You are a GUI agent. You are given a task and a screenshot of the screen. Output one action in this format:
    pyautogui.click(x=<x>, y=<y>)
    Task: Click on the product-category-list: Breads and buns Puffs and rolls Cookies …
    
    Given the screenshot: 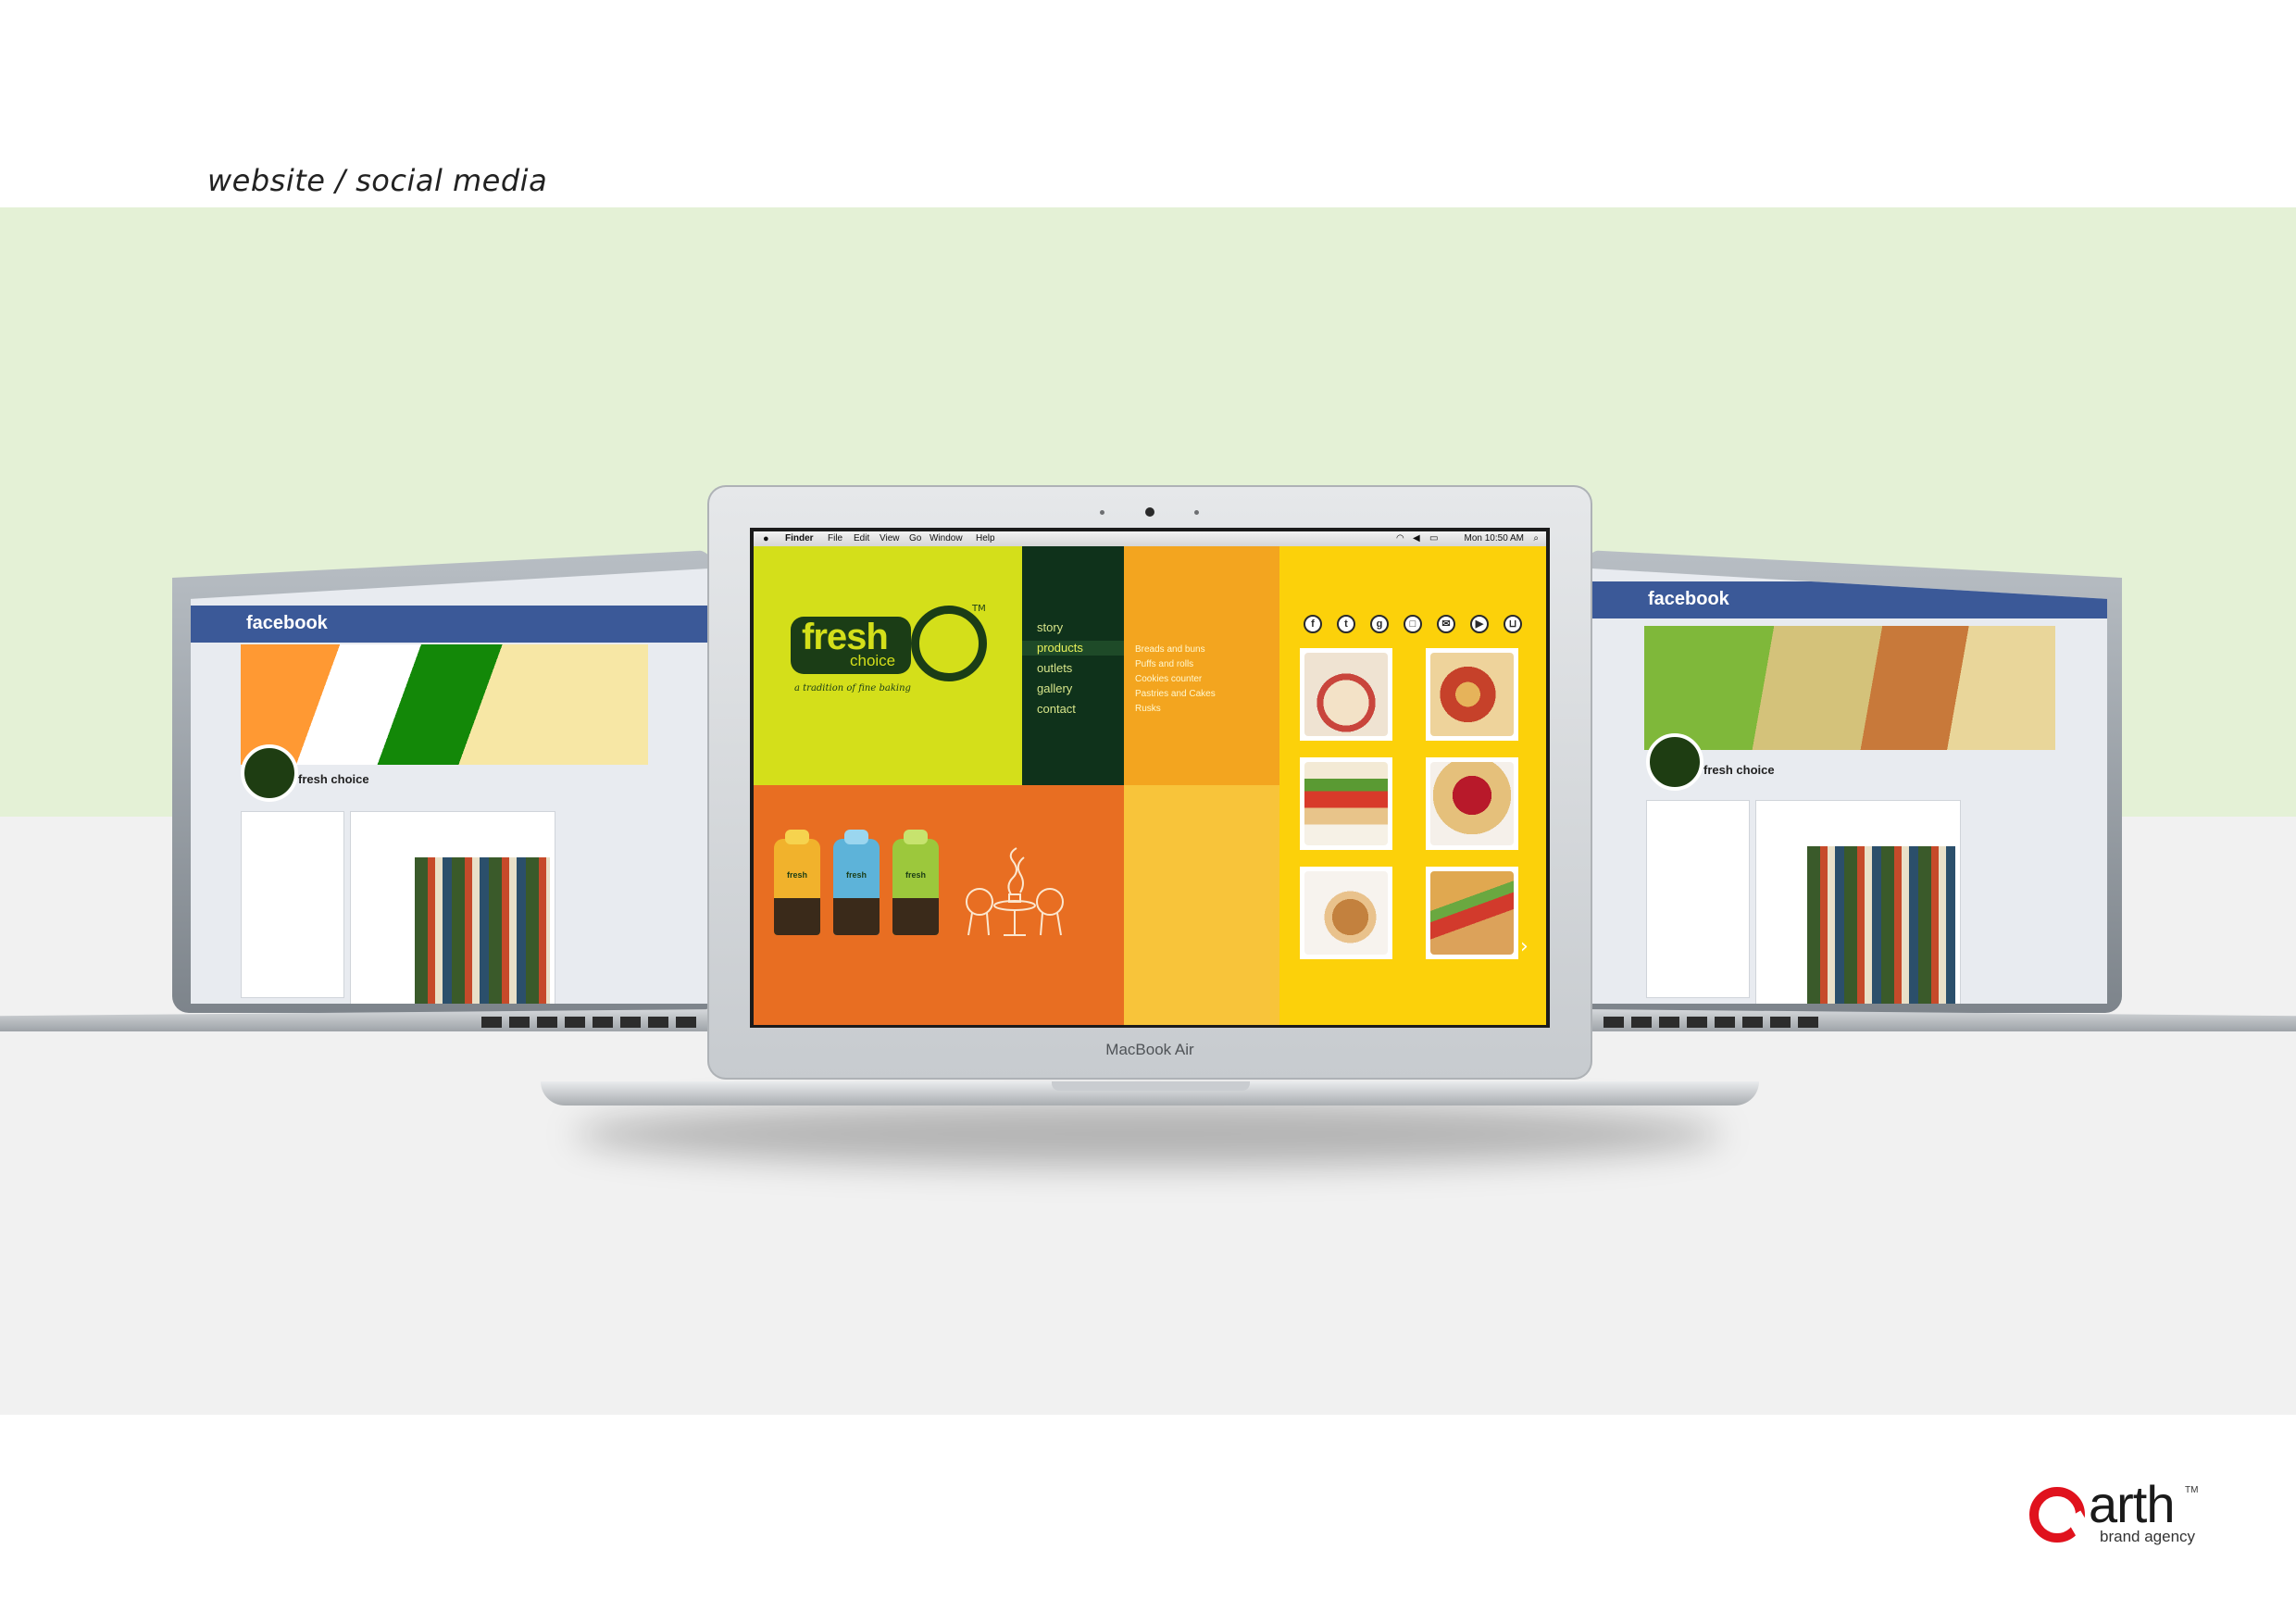 What is the action you would take?
    pyautogui.click(x=1201, y=665)
    